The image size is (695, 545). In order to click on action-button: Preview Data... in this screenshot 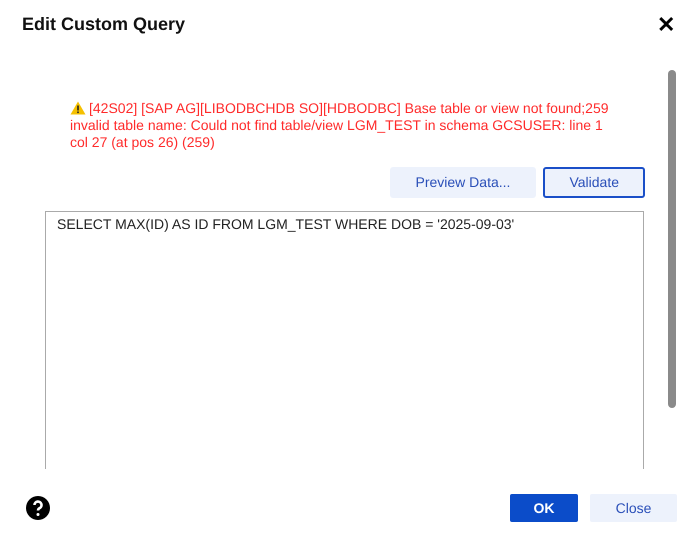, I will do `click(463, 182)`.